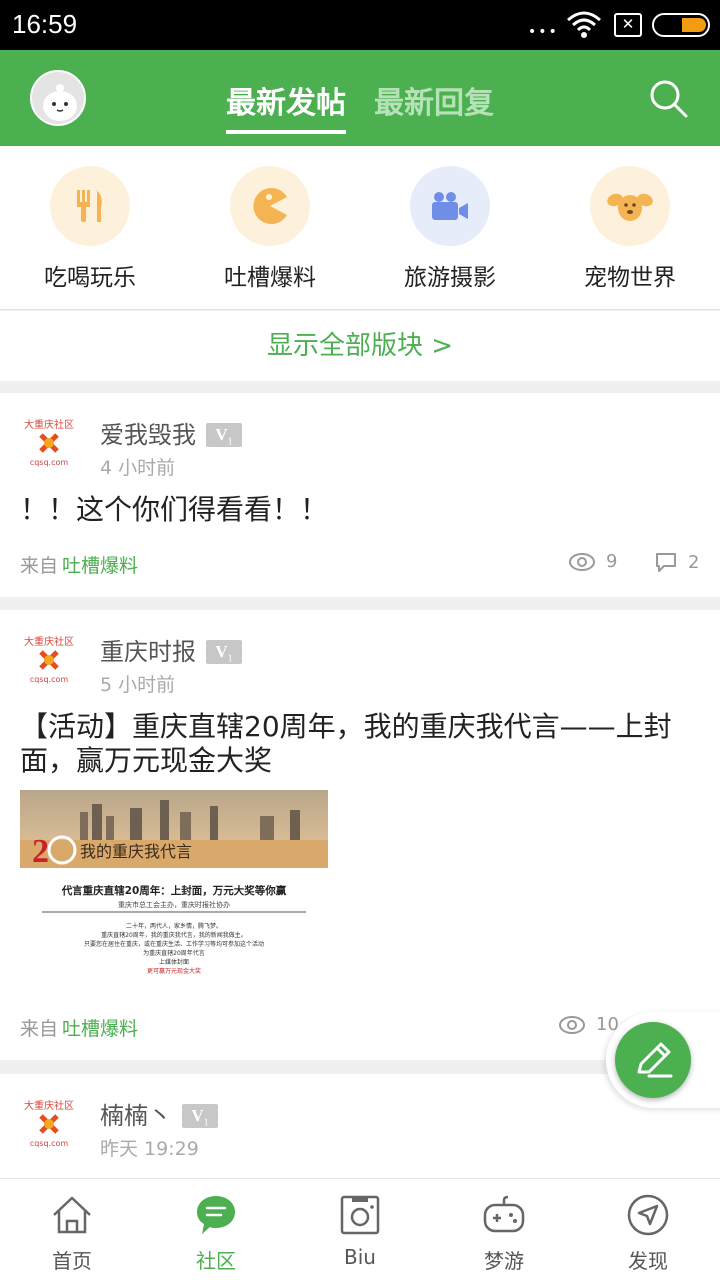 This screenshot has height=1280, width=720. Describe the element at coordinates (40, 851) in the screenshot. I see `svg-text: 2` at that location.